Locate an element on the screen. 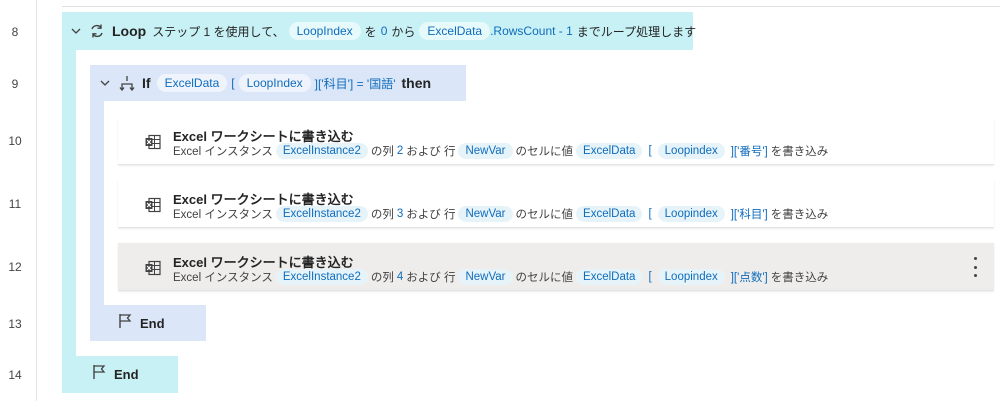  line-number: 11 is located at coordinates (15, 204).